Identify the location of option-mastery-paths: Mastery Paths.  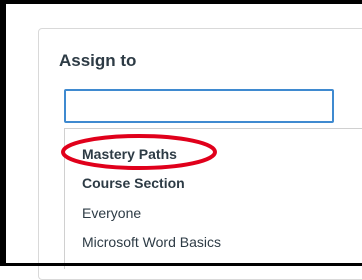
(129, 154).